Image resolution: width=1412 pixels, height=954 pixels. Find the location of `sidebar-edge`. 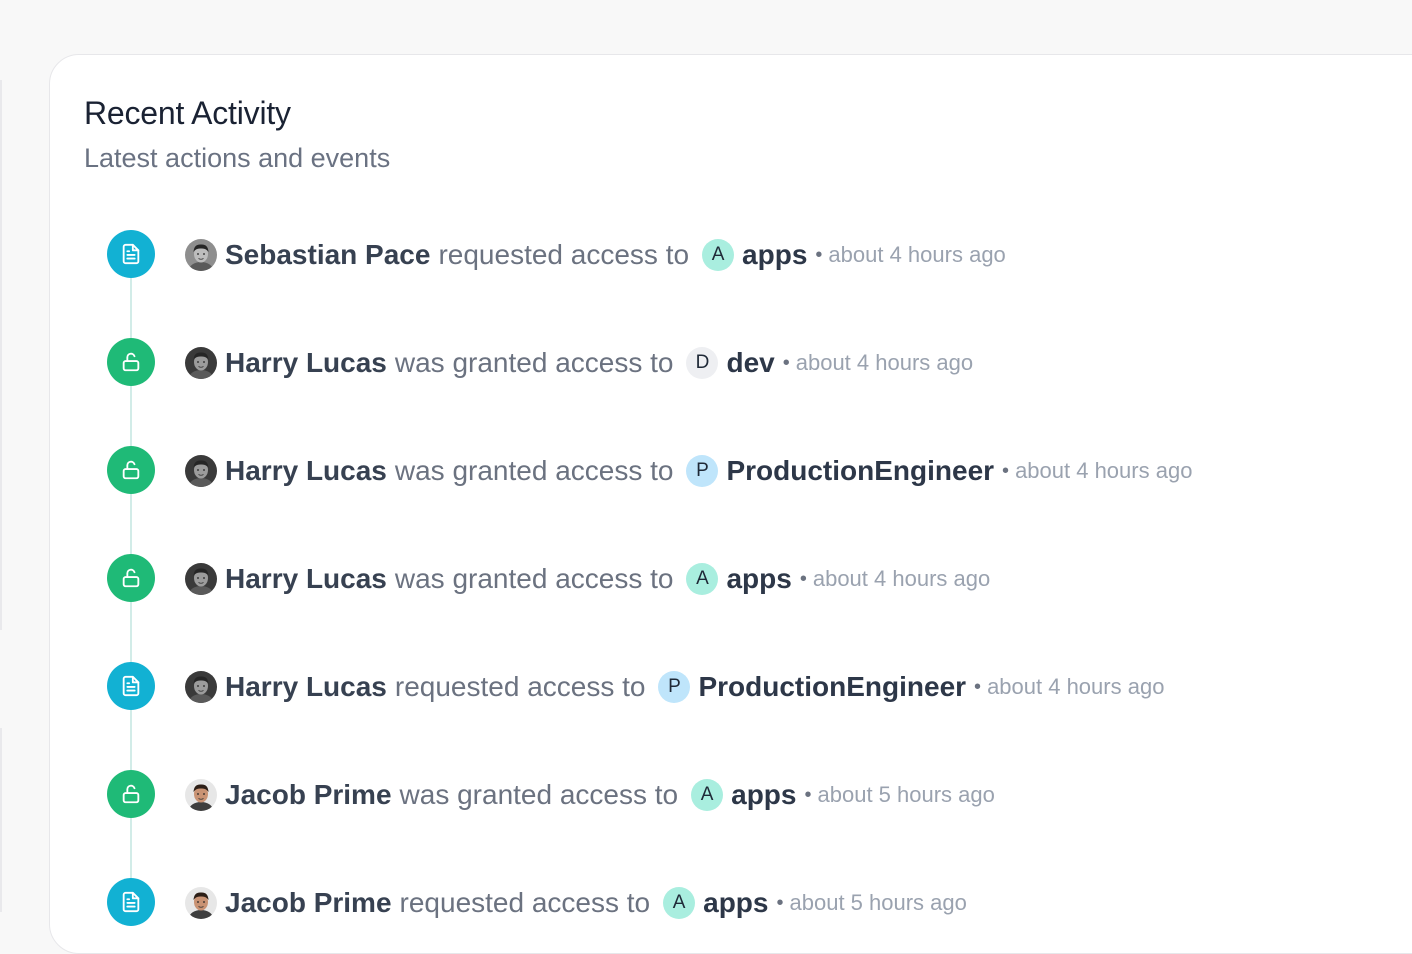

sidebar-edge is located at coordinates (1, 355).